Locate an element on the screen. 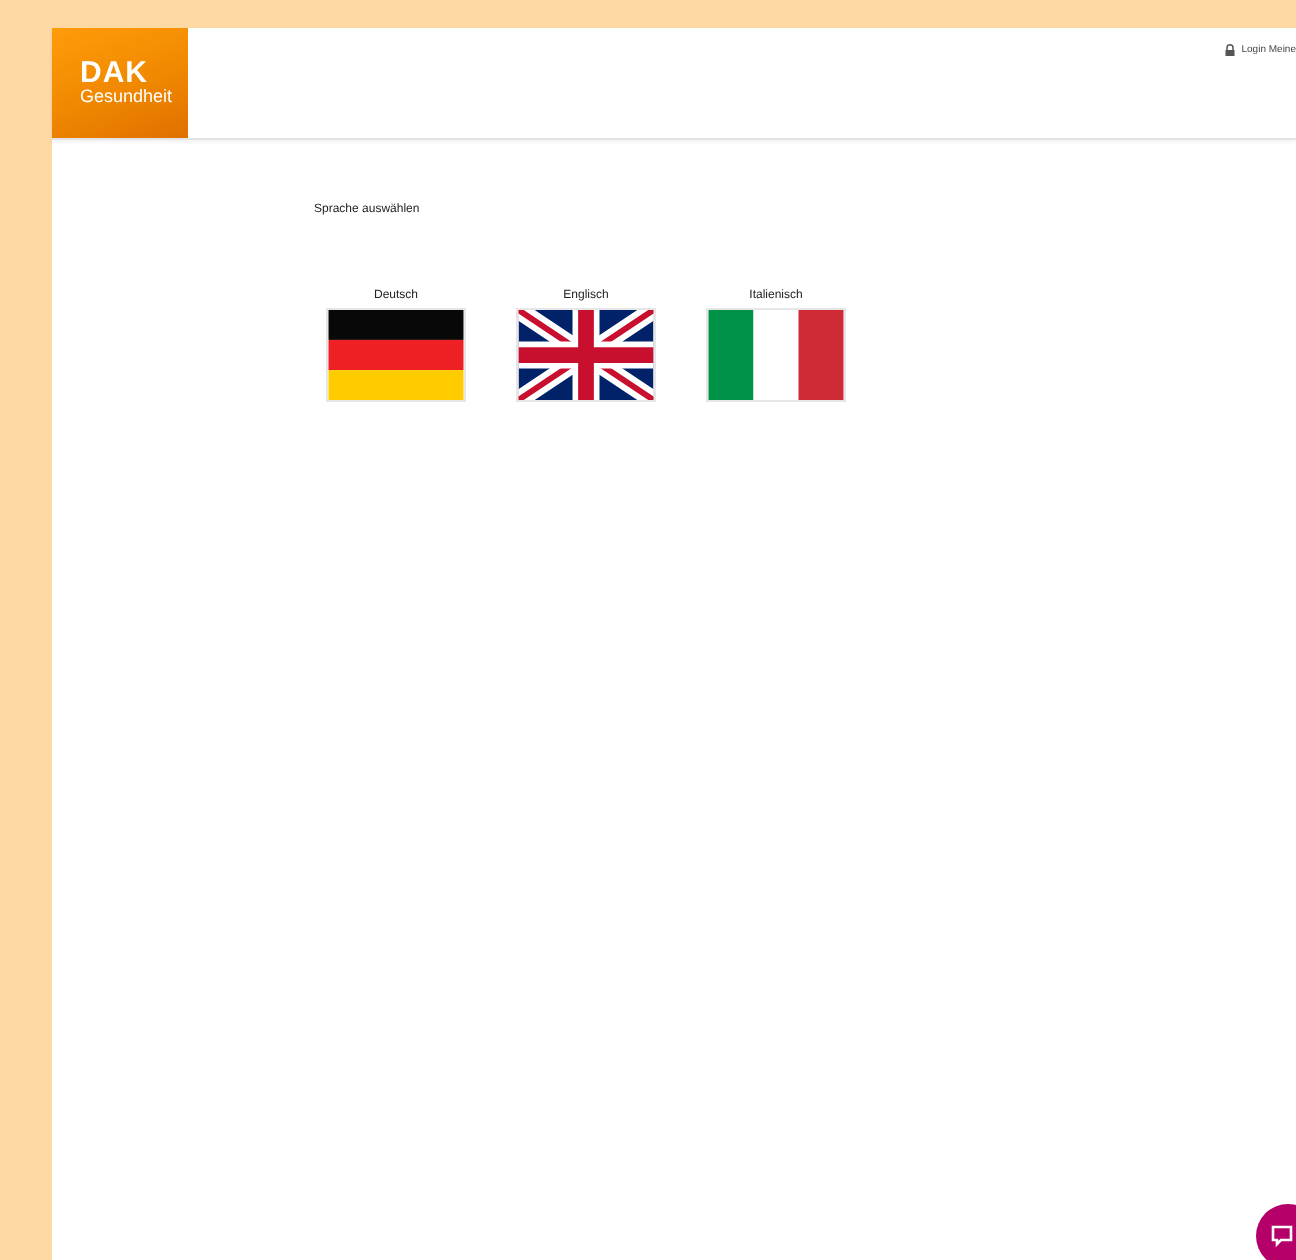  logo-subtitle: Gesundheit is located at coordinates (126, 96).